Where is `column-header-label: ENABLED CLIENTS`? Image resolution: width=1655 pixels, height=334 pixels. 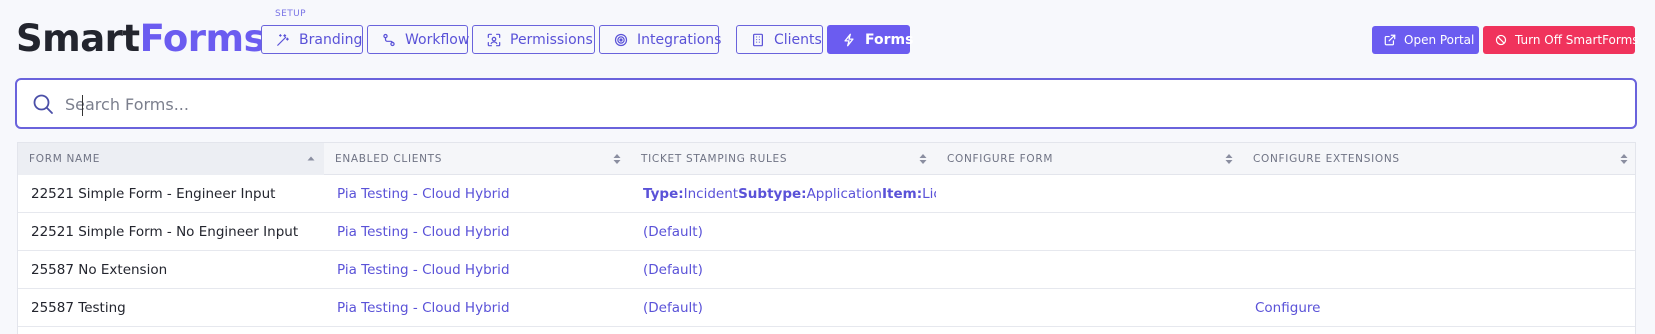
column-header-label: ENABLED CLIENTS is located at coordinates (389, 159).